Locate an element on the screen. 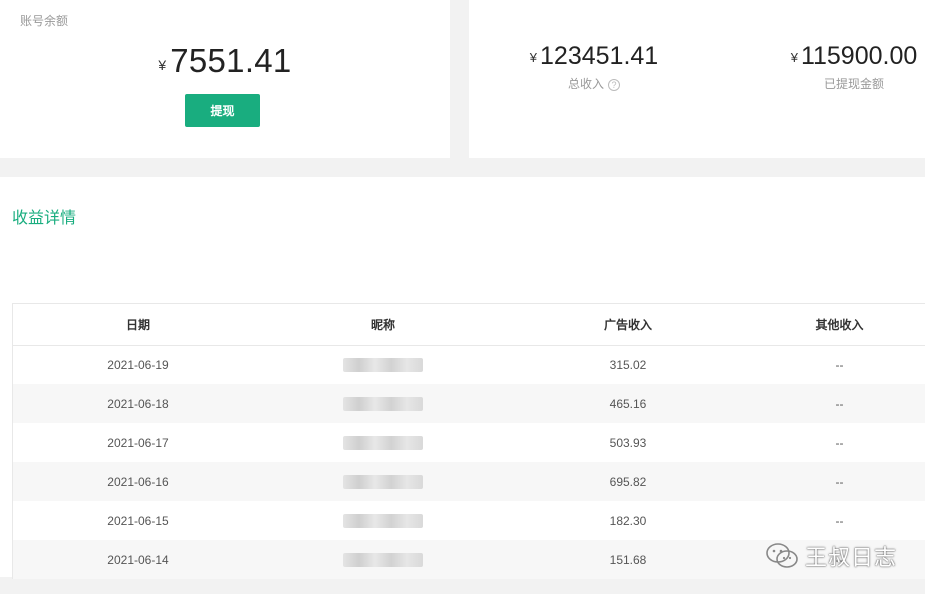 The height and width of the screenshot is (594, 925). column-header-date: 日期 is located at coordinates (138, 325).